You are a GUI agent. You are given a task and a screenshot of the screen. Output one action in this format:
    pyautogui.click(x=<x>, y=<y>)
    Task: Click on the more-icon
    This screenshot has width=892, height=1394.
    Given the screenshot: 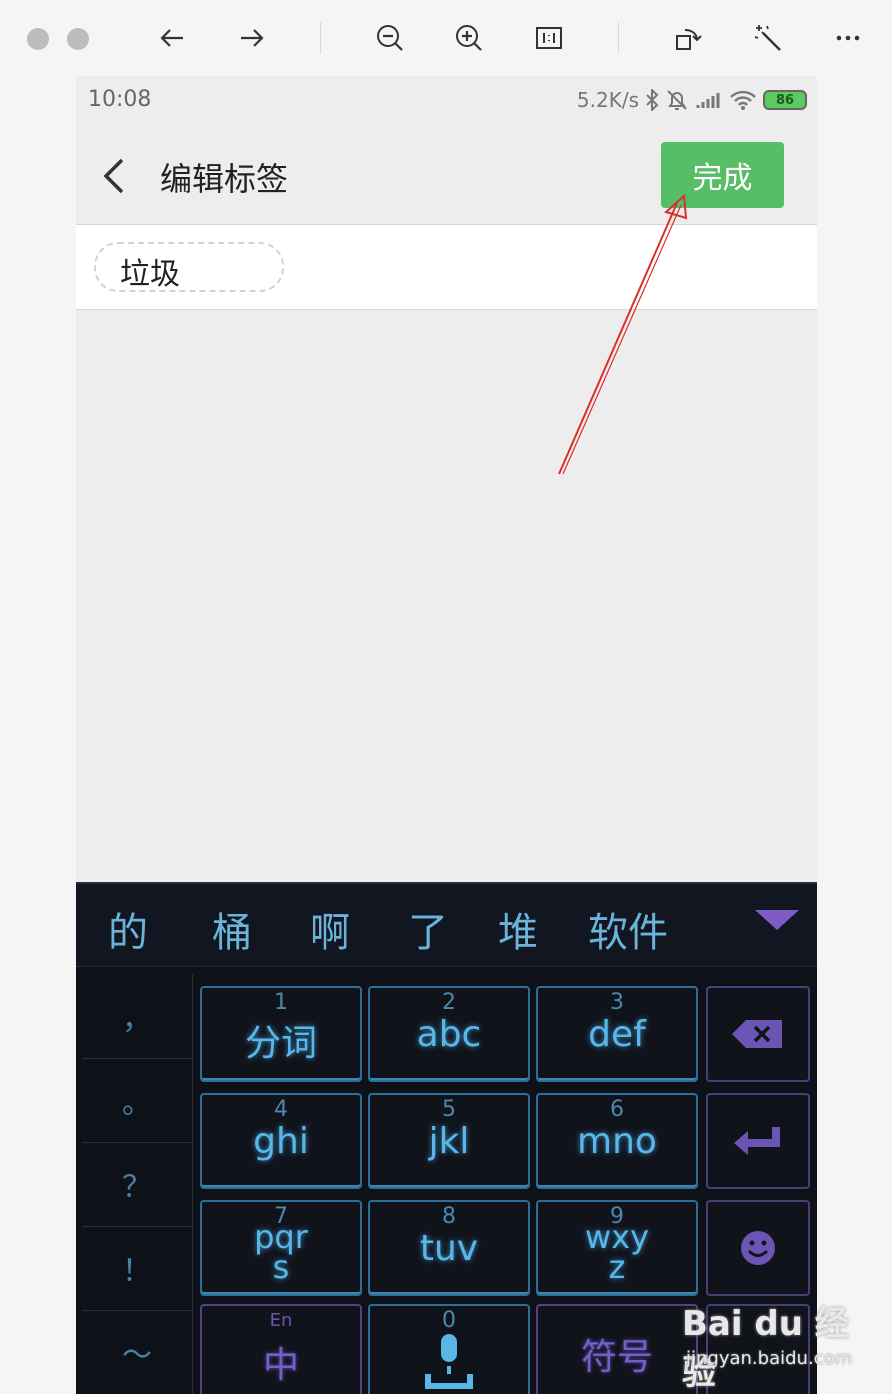 What is the action you would take?
    pyautogui.click(x=848, y=38)
    